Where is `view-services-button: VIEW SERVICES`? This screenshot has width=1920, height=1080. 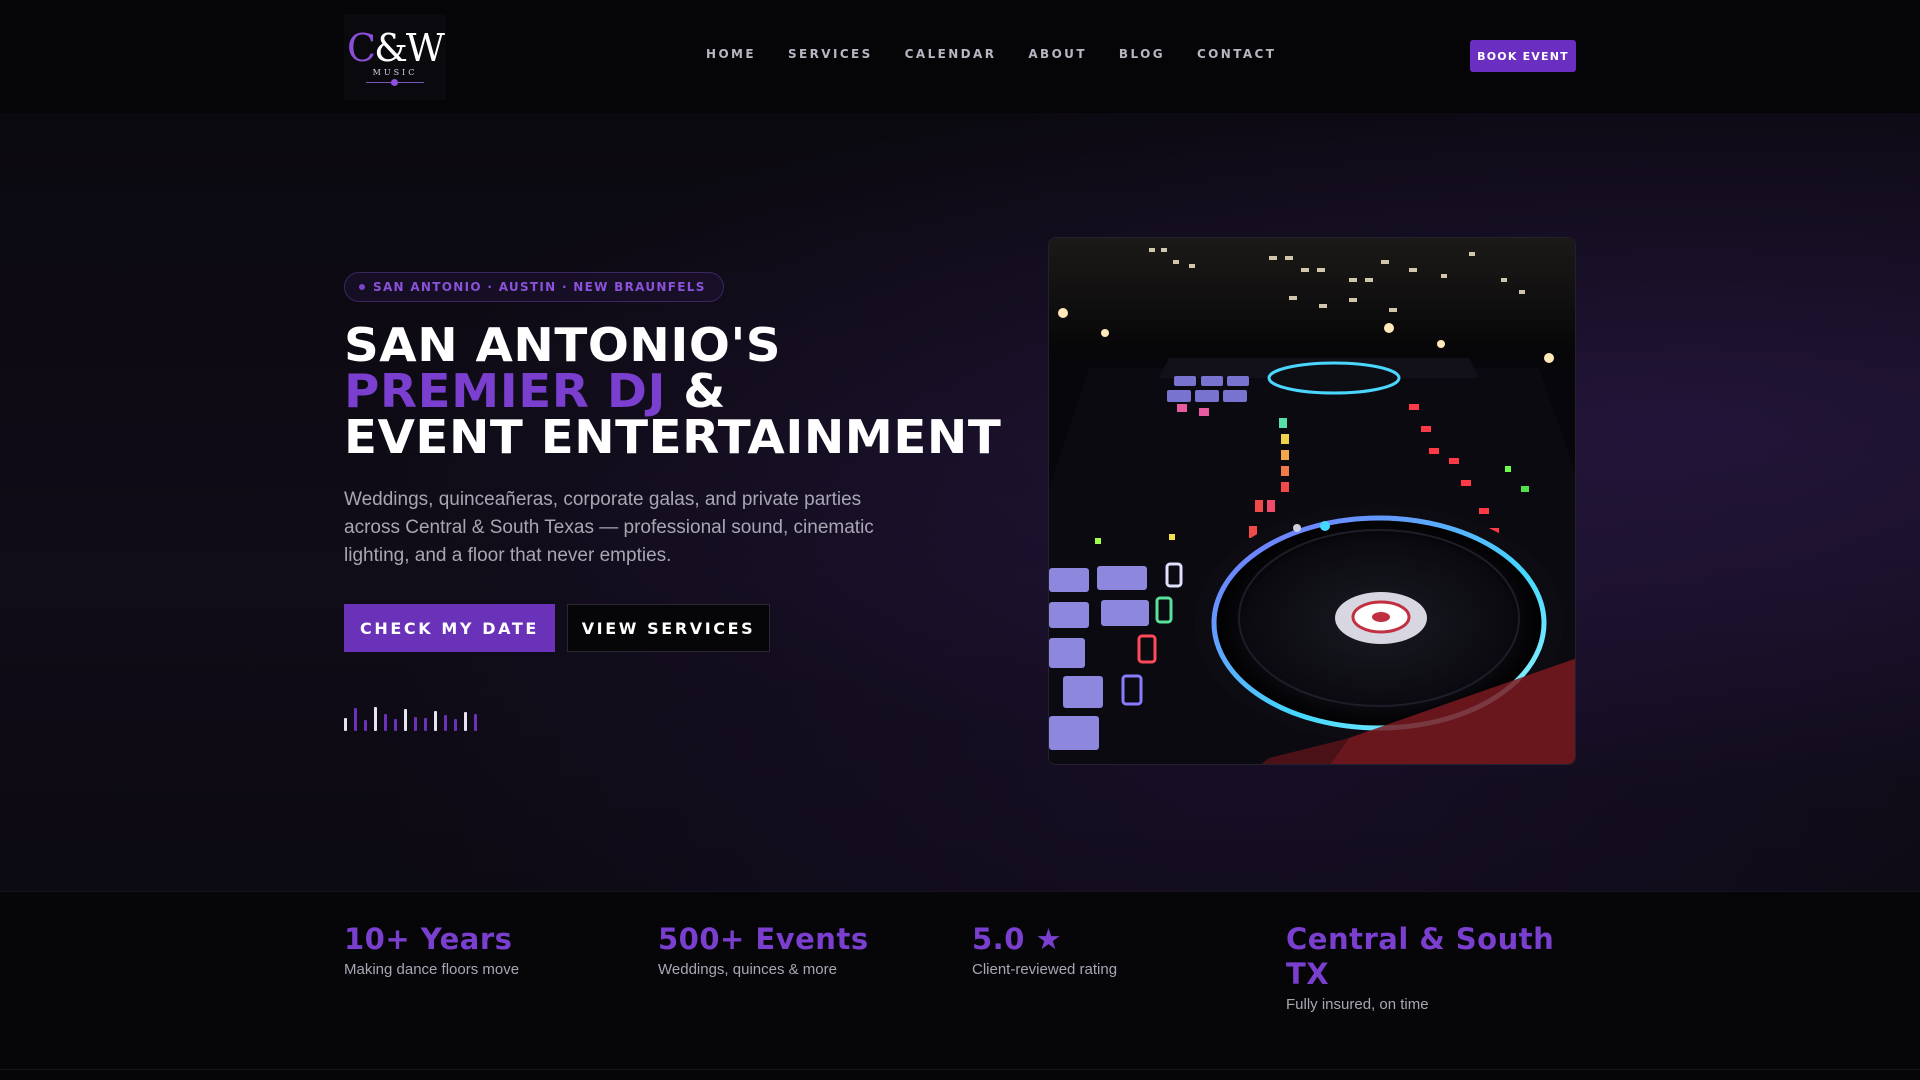
view-services-button: VIEW SERVICES is located at coordinates (668, 628).